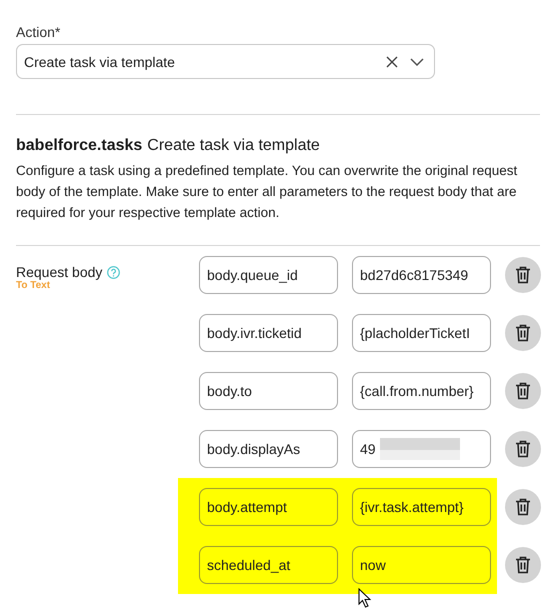 This screenshot has width=546, height=608. What do you see at coordinates (392, 62) in the screenshot?
I see `clear-icon` at bounding box center [392, 62].